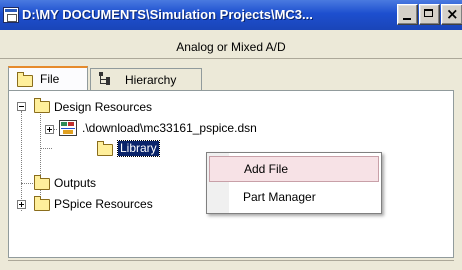 This screenshot has width=462, height=270. I want to click on tree-item-library: Library, so click(138, 148).